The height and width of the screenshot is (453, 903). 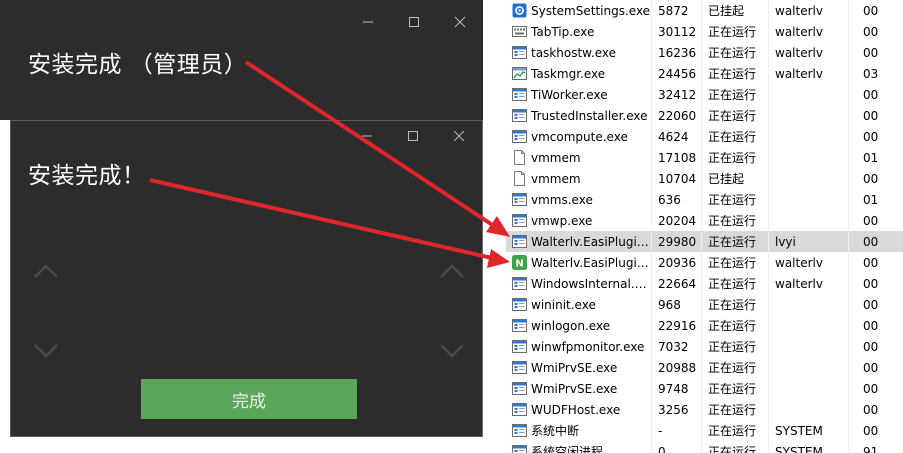 What do you see at coordinates (138, 65) in the screenshot?
I see `window-title: 安装完成 （管理员）` at bounding box center [138, 65].